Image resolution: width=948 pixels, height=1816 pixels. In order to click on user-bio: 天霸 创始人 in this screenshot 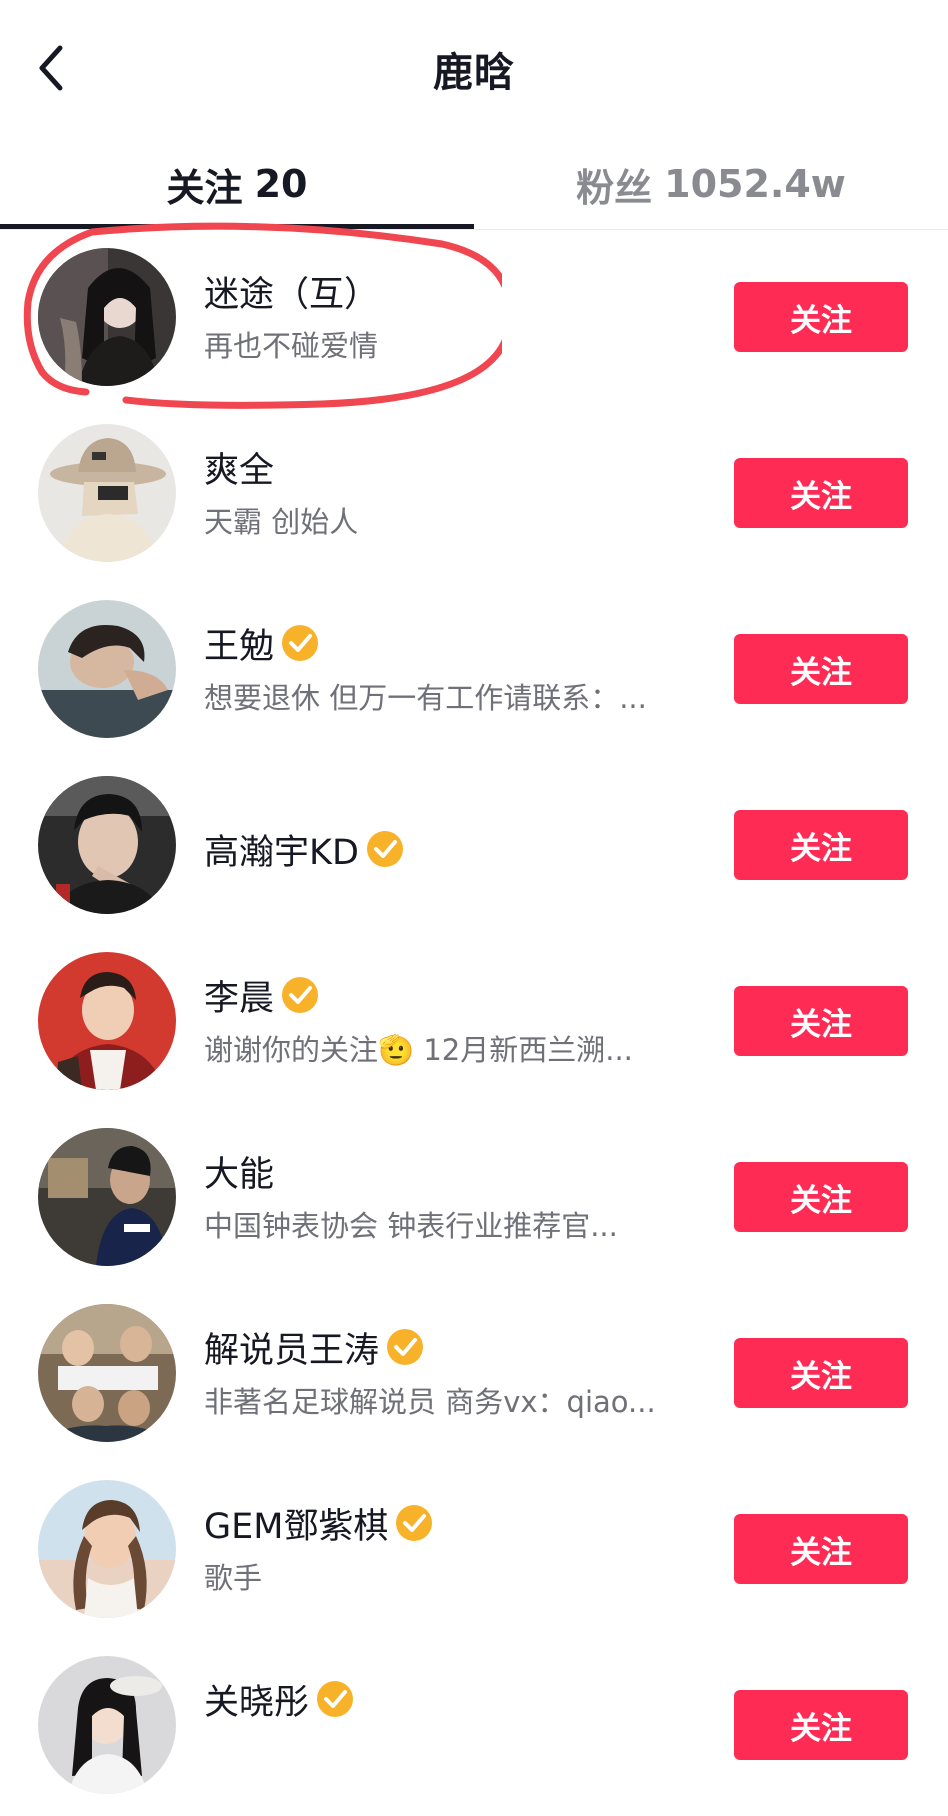, I will do `click(281, 522)`.